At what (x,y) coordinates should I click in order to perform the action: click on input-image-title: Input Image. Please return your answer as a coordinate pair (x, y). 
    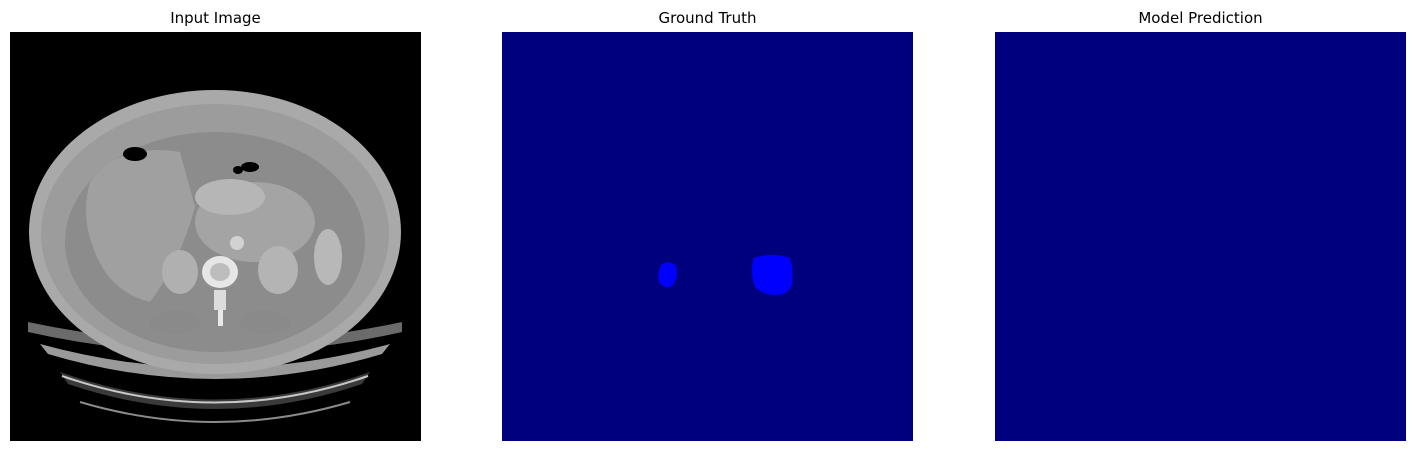
    Looking at the image, I should click on (215, 18).